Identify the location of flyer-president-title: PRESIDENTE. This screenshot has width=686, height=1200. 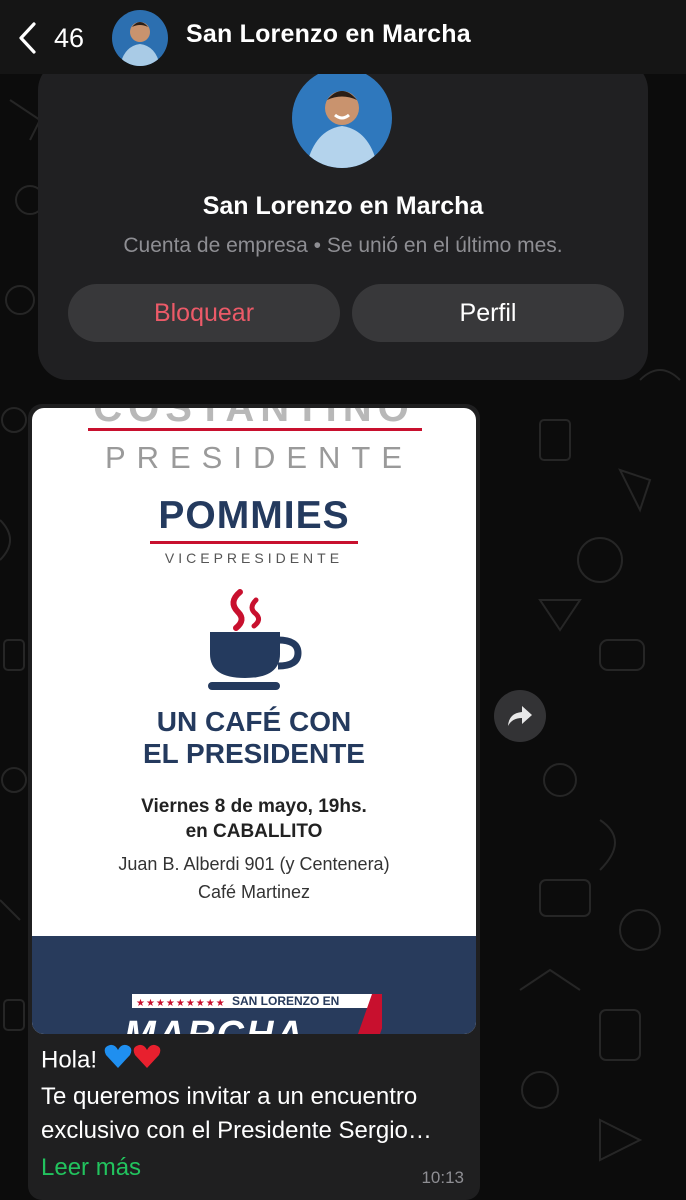
(259, 457).